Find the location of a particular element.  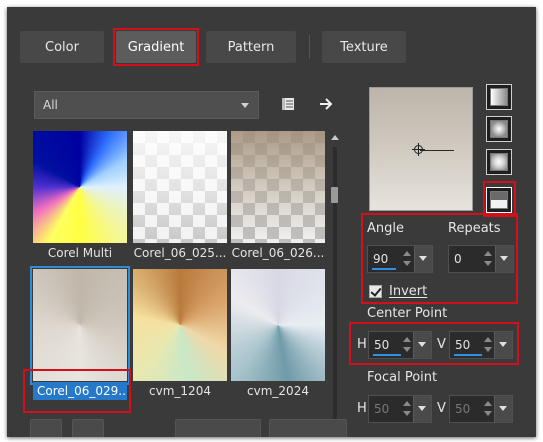

invert-checkbox is located at coordinates (375, 291).